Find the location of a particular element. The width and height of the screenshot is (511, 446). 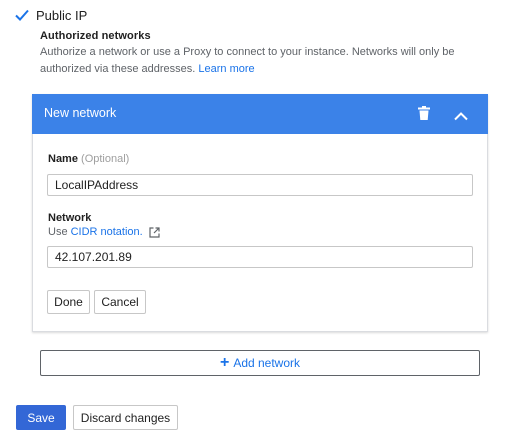

cancel-button: Cancel is located at coordinates (120, 302).